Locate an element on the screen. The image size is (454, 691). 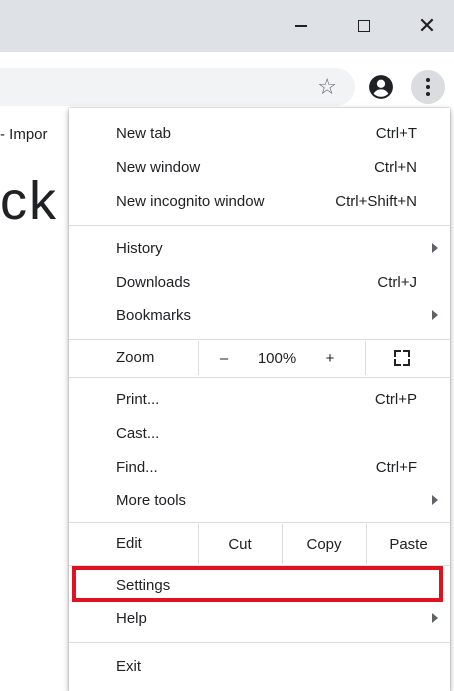
menu-item-more-tools: More tools is located at coordinates (259, 500).